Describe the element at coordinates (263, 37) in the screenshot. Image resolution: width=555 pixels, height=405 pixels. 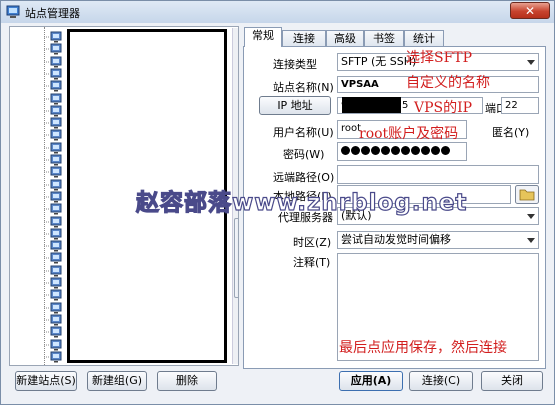
I see `tab-general: 常规` at that location.